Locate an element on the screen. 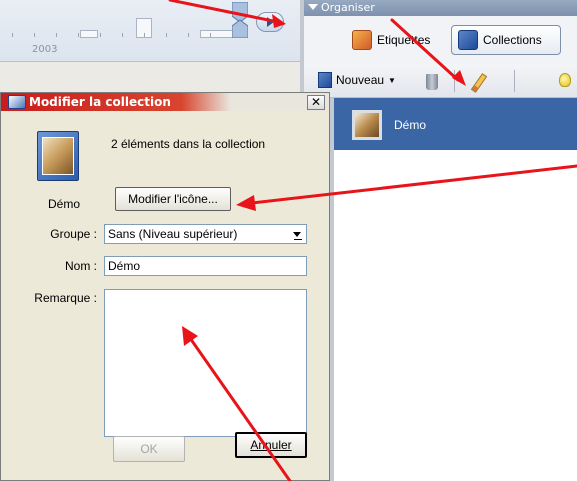  list-item-label: Démo is located at coordinates (410, 125).